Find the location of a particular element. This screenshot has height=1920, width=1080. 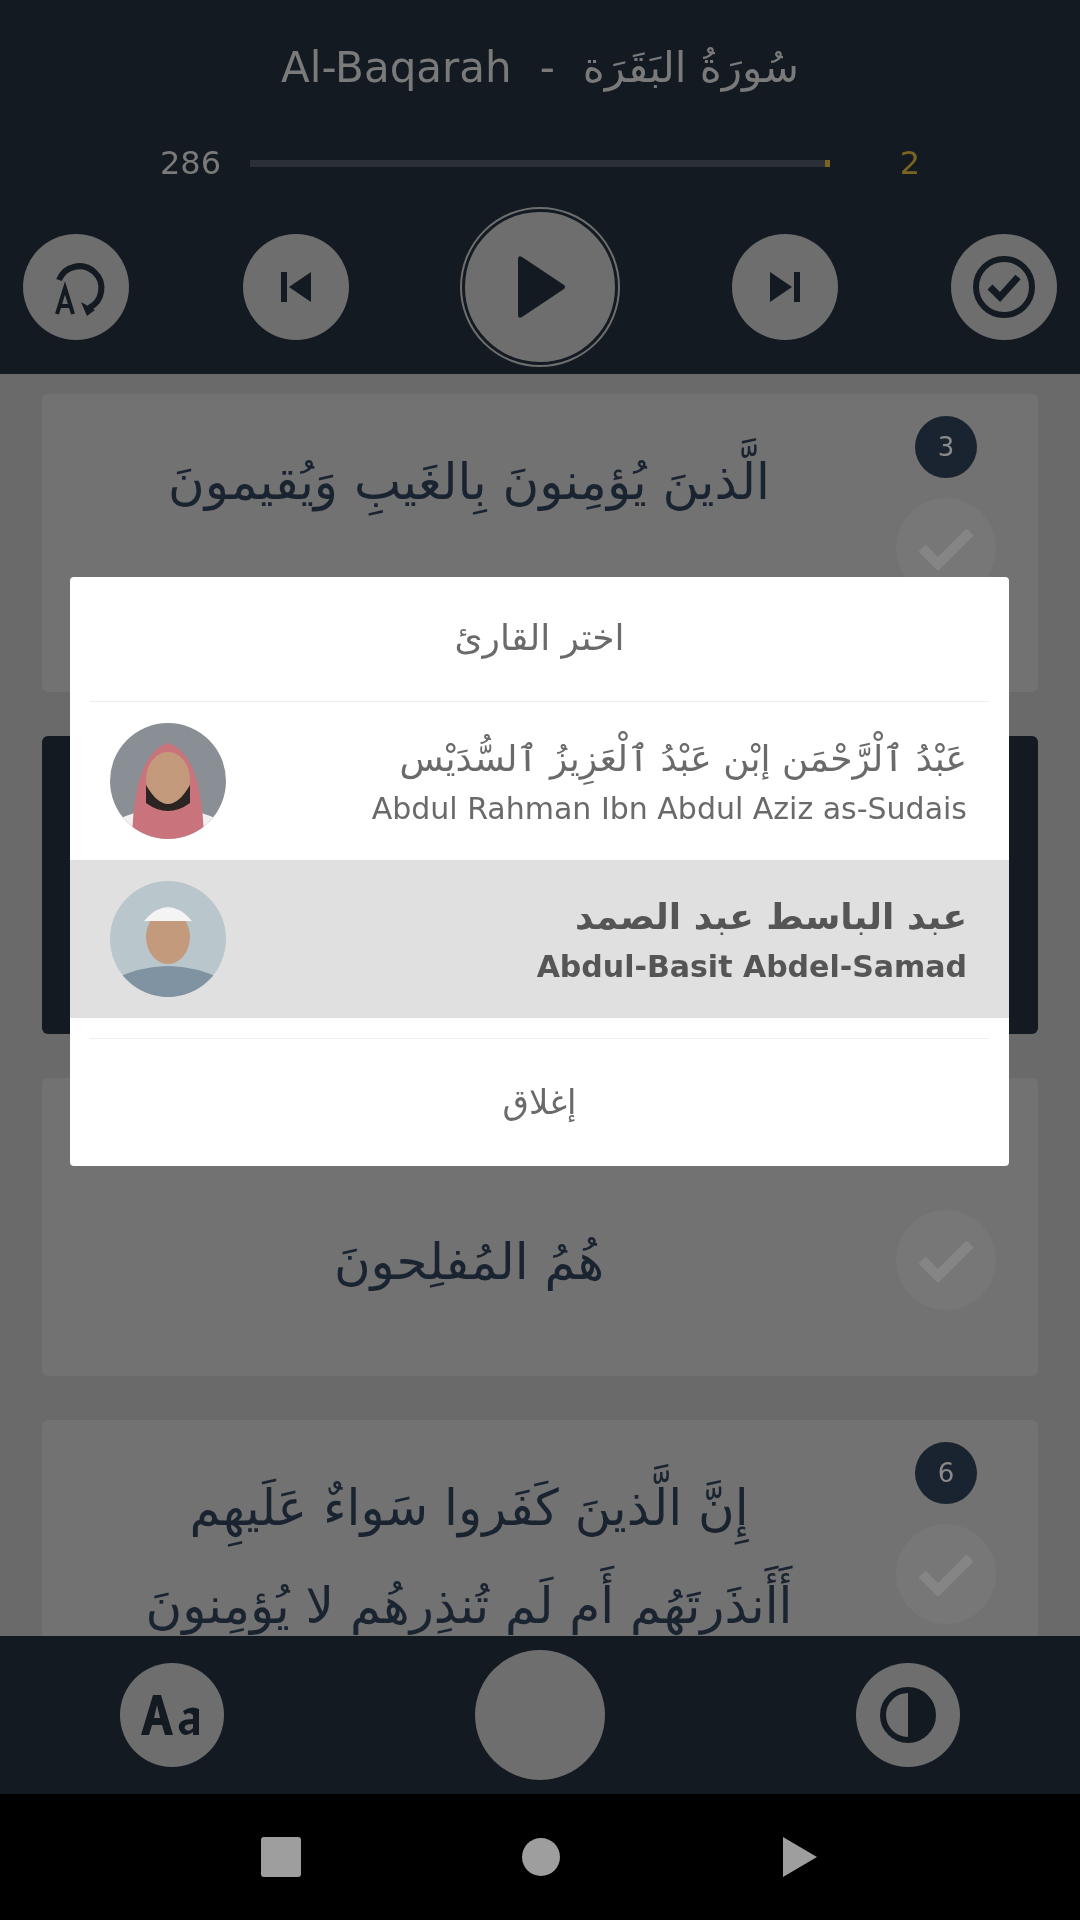

ayah-text: هُمُ المُفلِحونَ is located at coordinates (469, 1262).